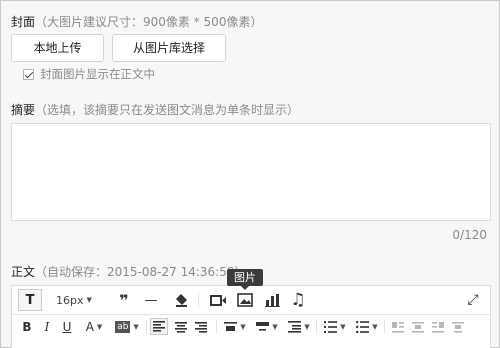  I want to click on toolbar-divider, so click(251, 314).